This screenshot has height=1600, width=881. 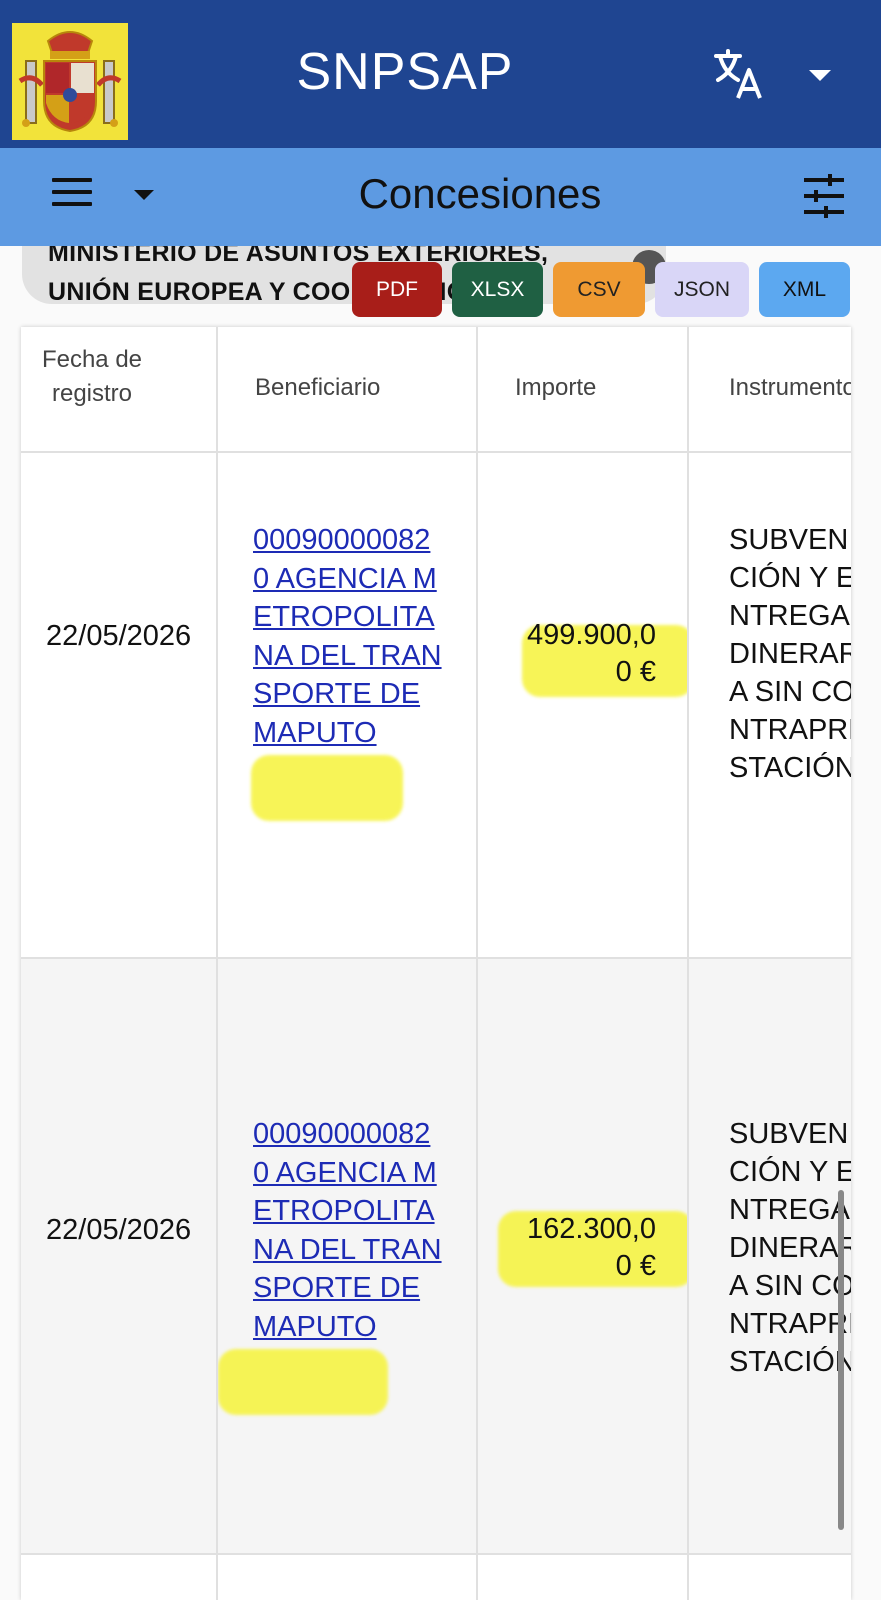 What do you see at coordinates (497, 289) in the screenshot?
I see `export-xlsx-button: XLSX` at bounding box center [497, 289].